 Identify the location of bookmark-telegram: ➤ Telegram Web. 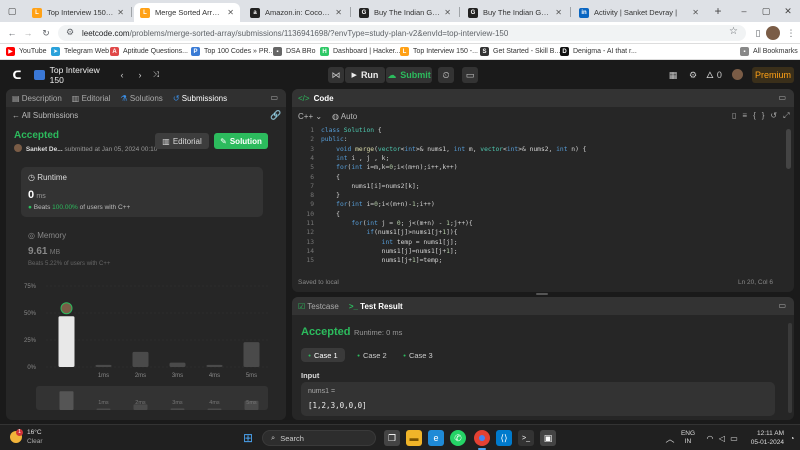
(80, 51).